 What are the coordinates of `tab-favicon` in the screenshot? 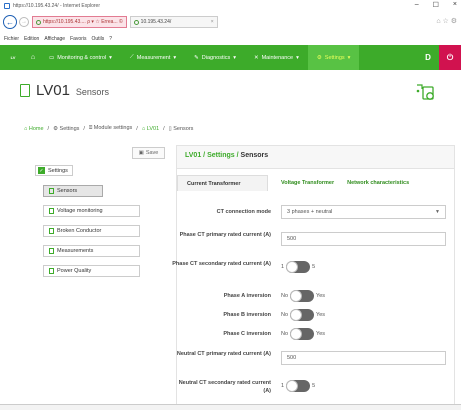 It's located at (136, 22).